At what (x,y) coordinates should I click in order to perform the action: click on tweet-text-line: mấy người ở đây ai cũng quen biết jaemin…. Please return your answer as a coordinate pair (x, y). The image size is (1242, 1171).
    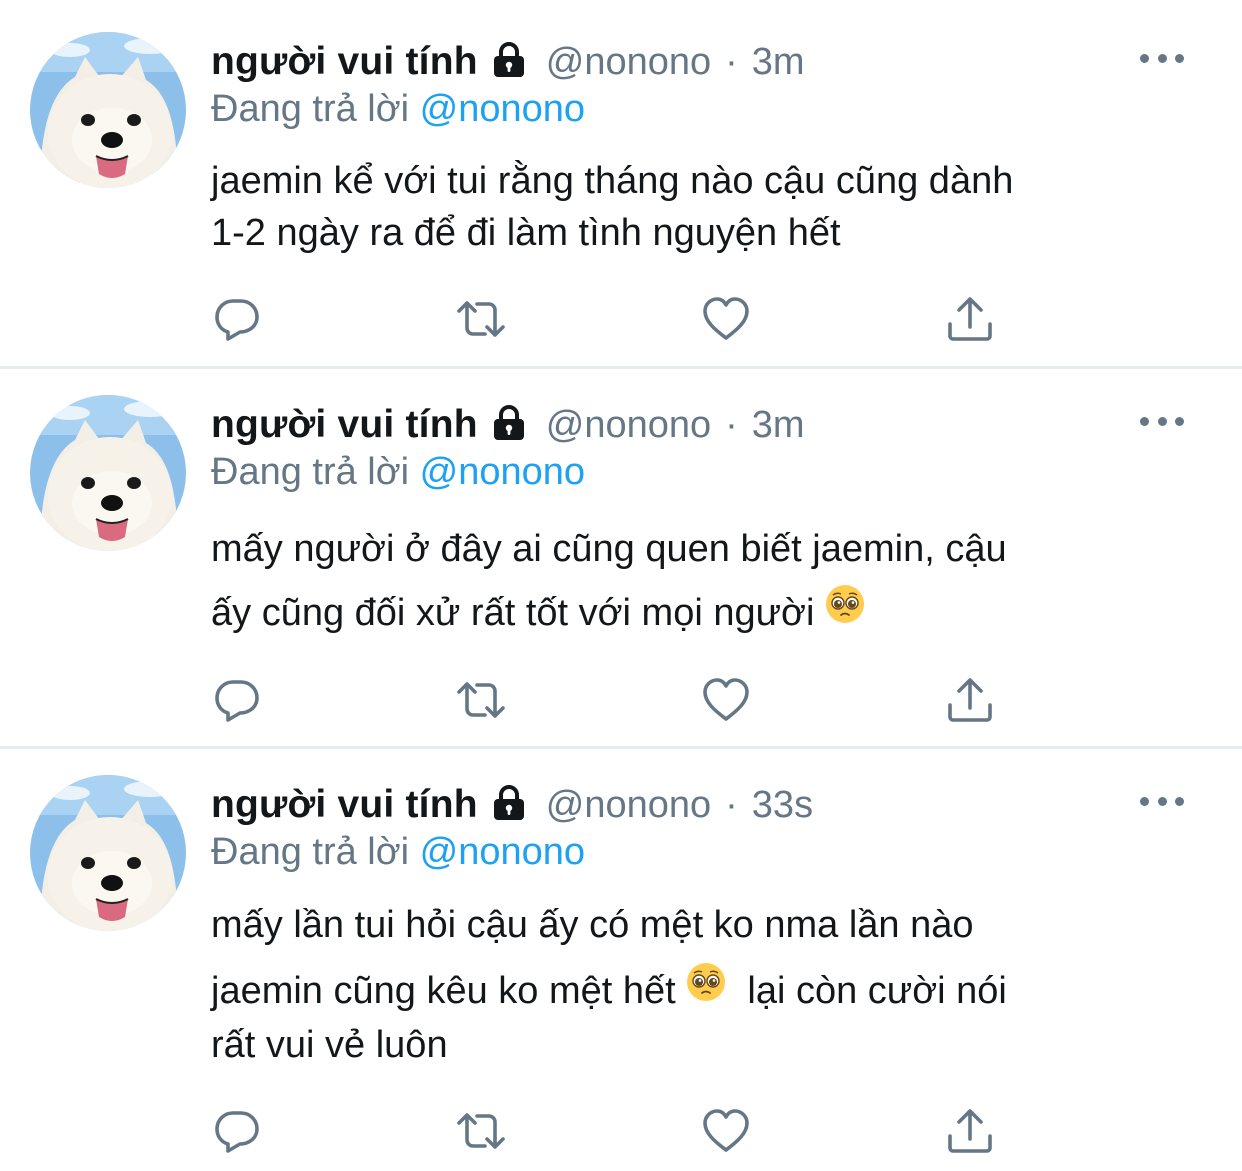
    Looking at the image, I should click on (609, 549).